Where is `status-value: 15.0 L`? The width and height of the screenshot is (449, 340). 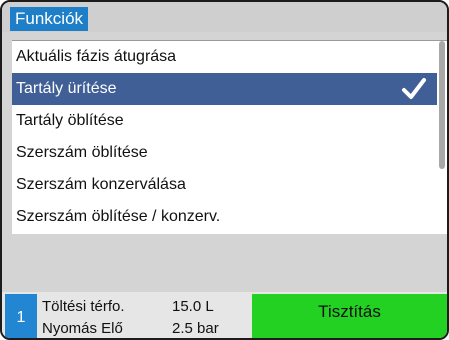
status-value: 15.0 L is located at coordinates (193, 306).